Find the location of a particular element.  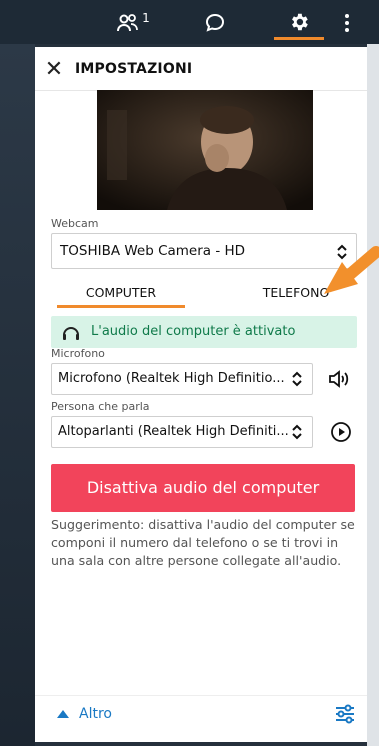

webcam-select: TOSHIBA Web Camera - HD is located at coordinates (204, 251).